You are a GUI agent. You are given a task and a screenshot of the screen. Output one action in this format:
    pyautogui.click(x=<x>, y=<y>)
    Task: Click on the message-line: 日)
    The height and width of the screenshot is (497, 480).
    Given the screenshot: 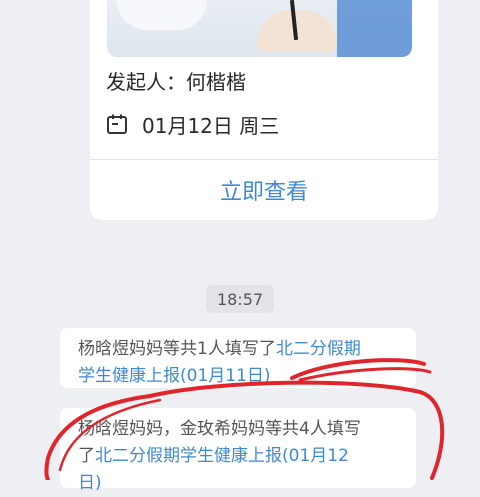 What is the action you would take?
    pyautogui.click(x=247, y=483)
    